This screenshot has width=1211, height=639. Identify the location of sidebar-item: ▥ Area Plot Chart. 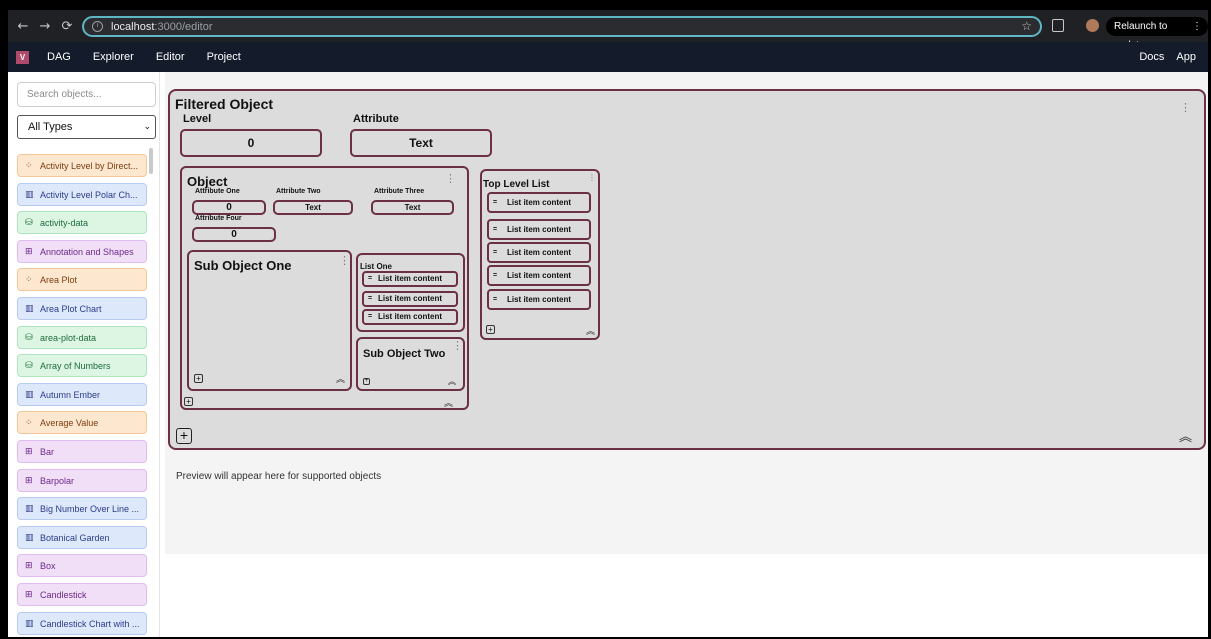
(82, 308).